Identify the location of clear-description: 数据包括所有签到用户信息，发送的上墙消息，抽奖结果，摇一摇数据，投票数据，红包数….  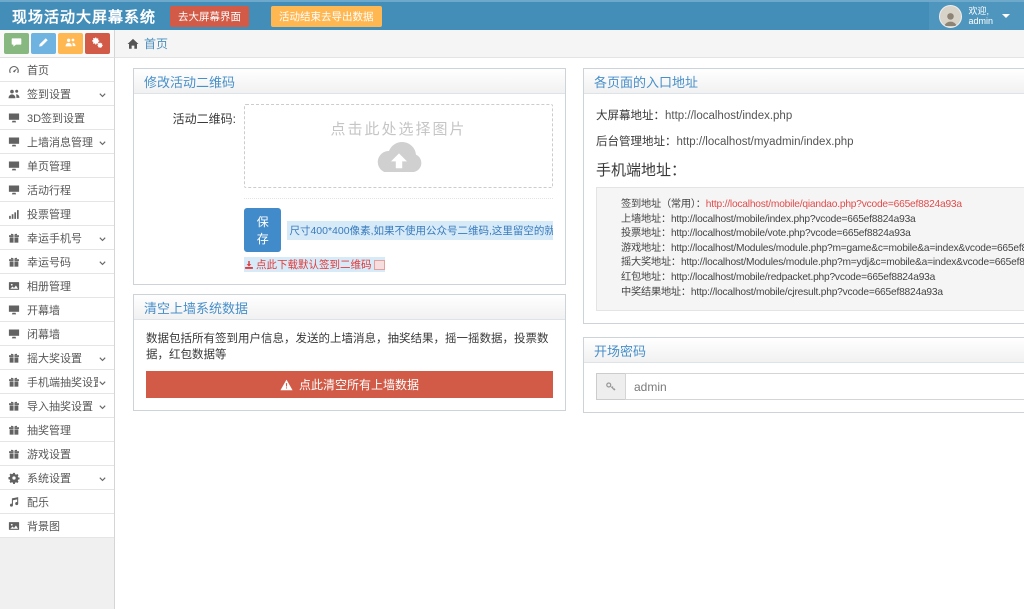
(347, 347).